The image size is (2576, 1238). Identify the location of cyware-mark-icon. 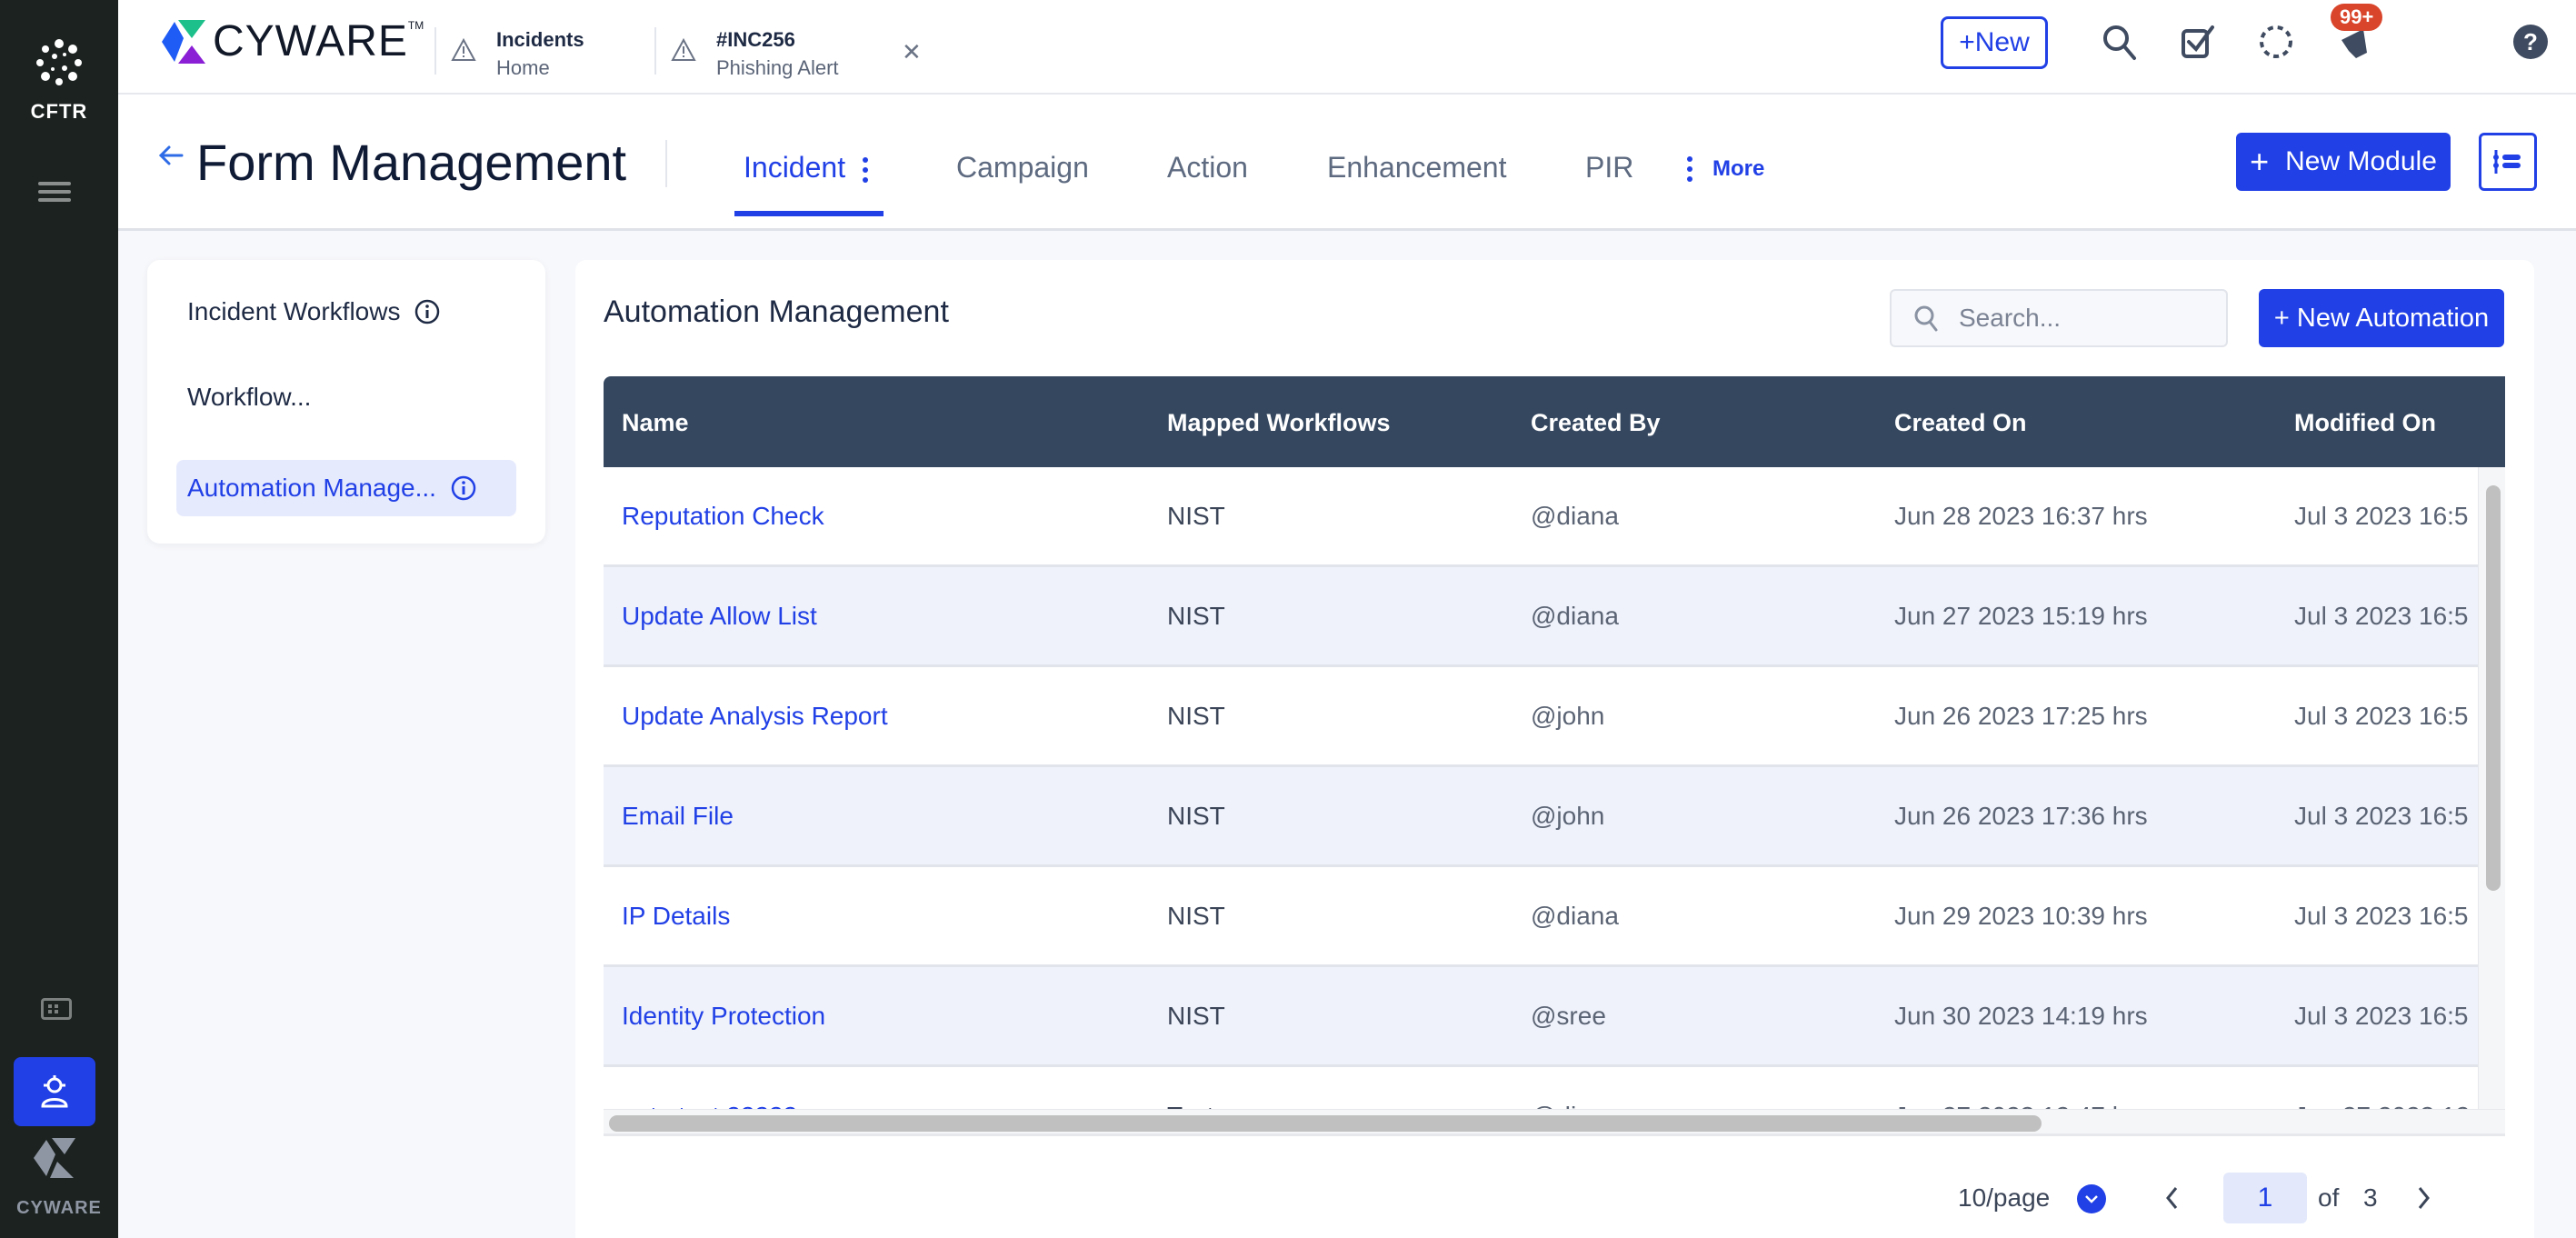
(55, 1158).